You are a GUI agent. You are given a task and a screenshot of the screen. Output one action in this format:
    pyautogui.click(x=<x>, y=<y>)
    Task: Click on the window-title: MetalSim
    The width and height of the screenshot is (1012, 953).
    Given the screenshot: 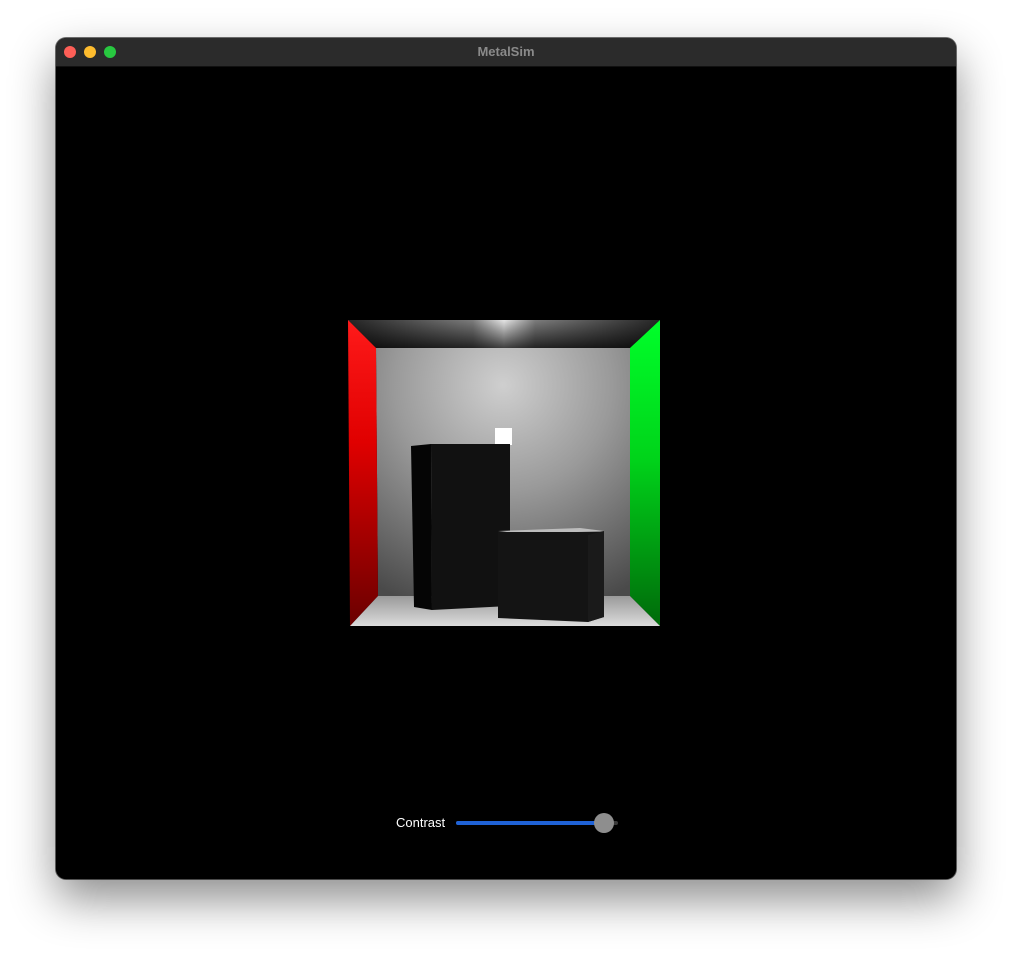 What is the action you would take?
    pyautogui.click(x=506, y=51)
    